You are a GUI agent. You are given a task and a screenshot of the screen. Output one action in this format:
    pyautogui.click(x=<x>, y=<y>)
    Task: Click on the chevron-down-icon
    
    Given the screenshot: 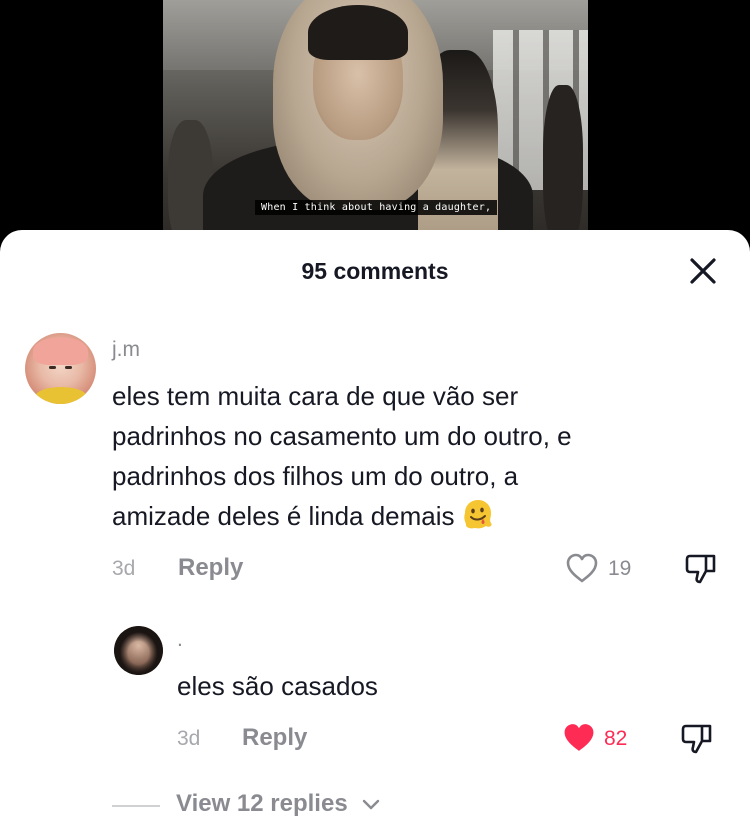 What is the action you would take?
    pyautogui.click(x=371, y=804)
    